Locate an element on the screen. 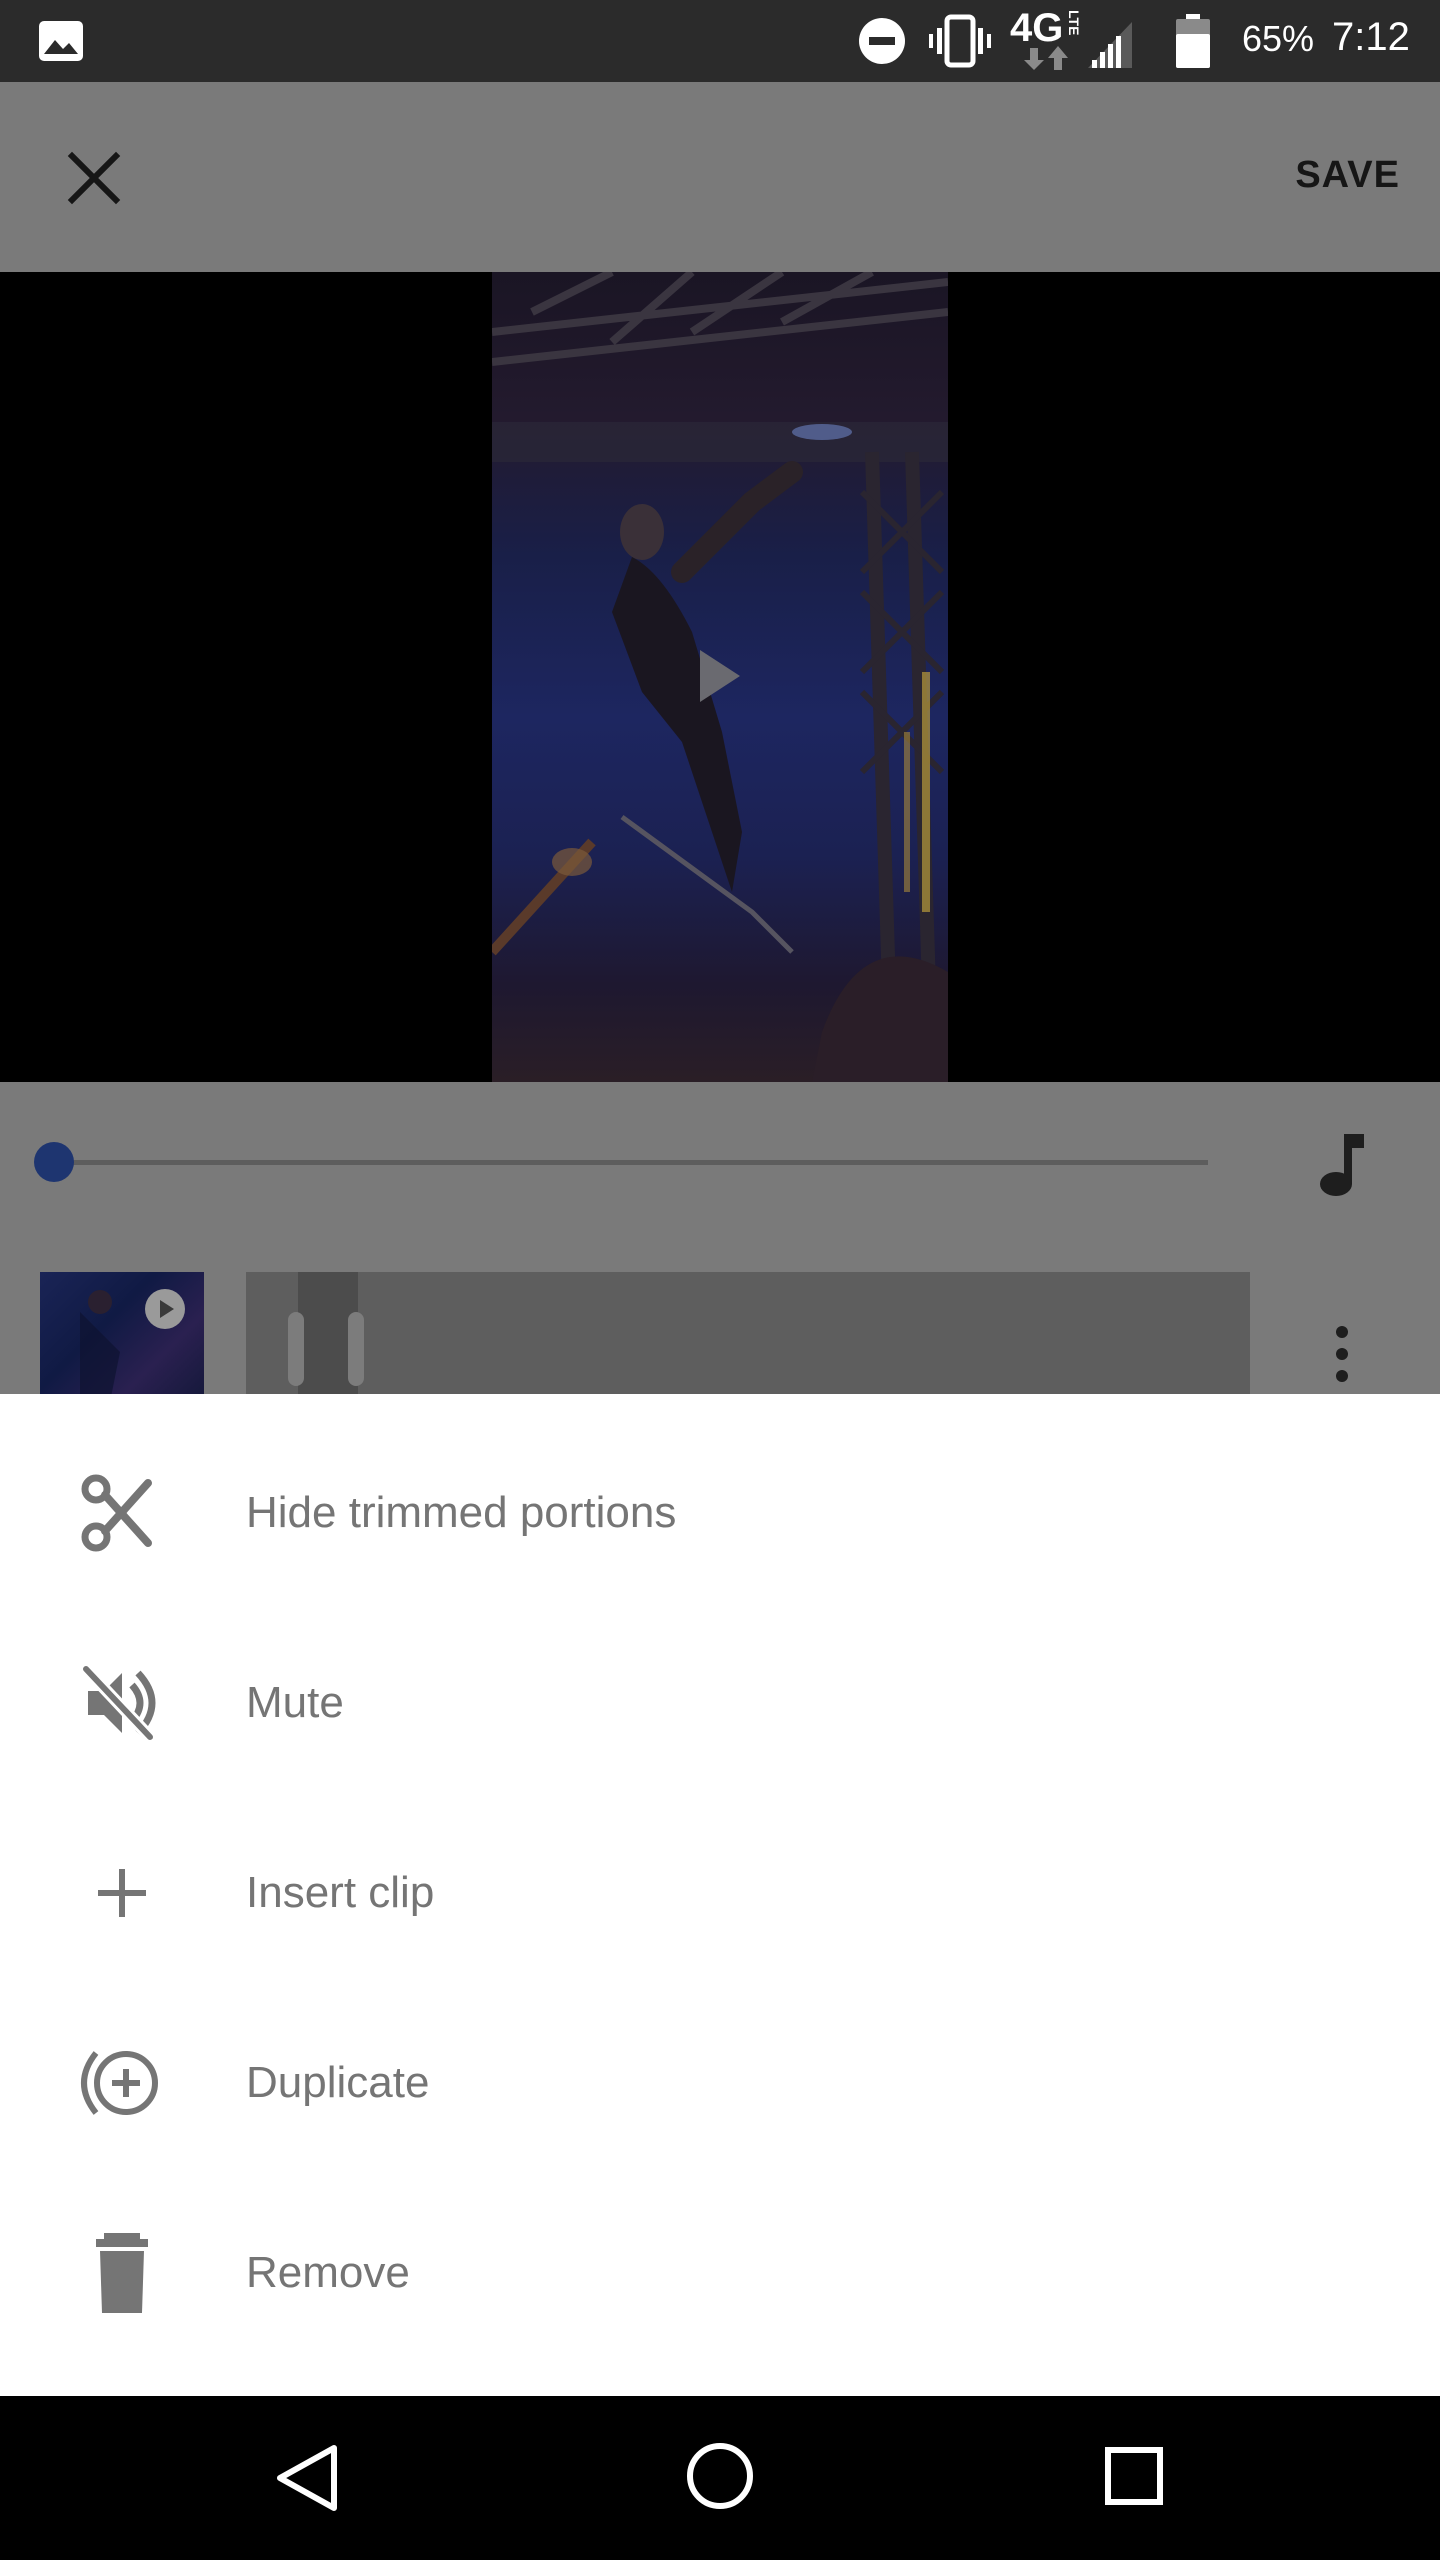  data-arrows-icon is located at coordinates (1046, 58).